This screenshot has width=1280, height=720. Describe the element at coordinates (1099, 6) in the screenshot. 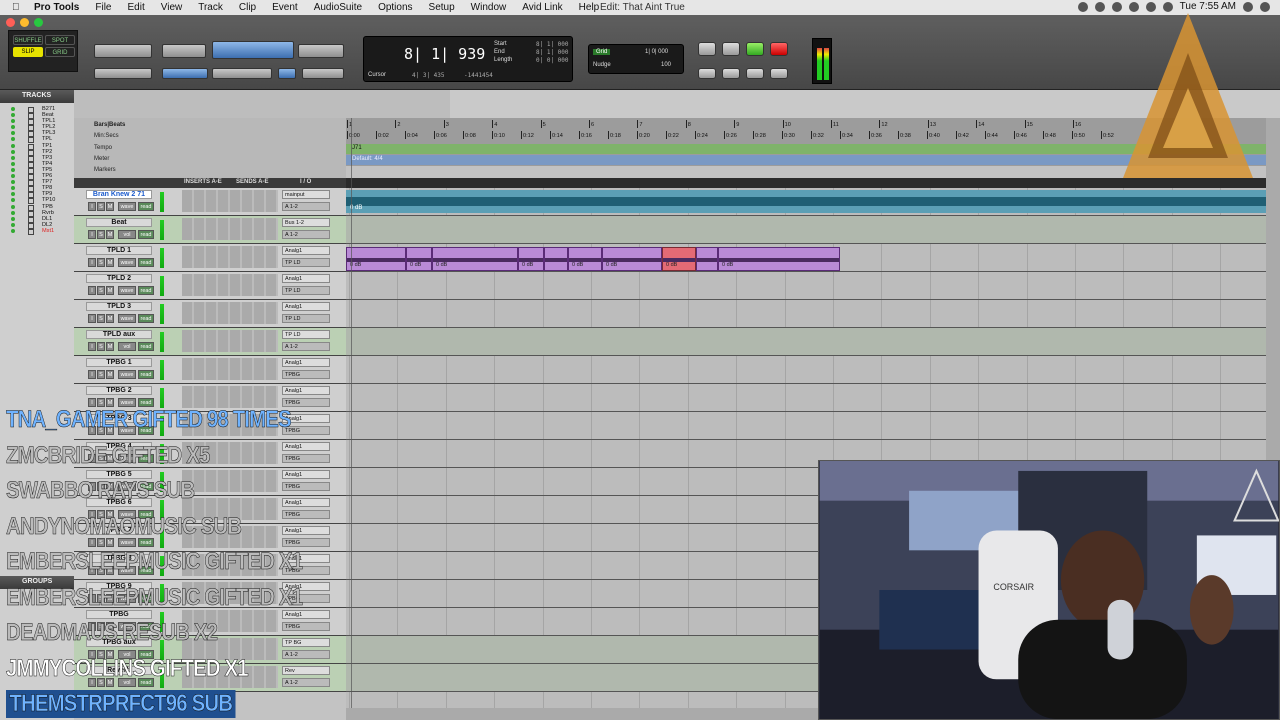

I see `status-icon` at that location.